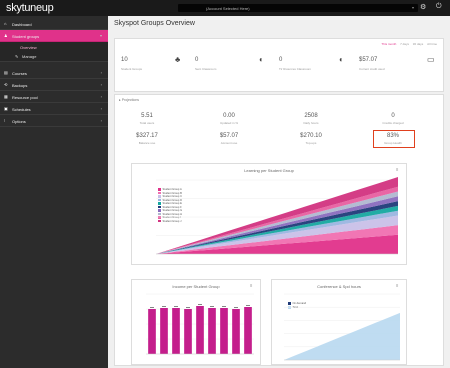 The image size is (450, 368). What do you see at coordinates (311, 136) in the screenshot?
I see `kpi-value: $270.10` at bounding box center [311, 136].